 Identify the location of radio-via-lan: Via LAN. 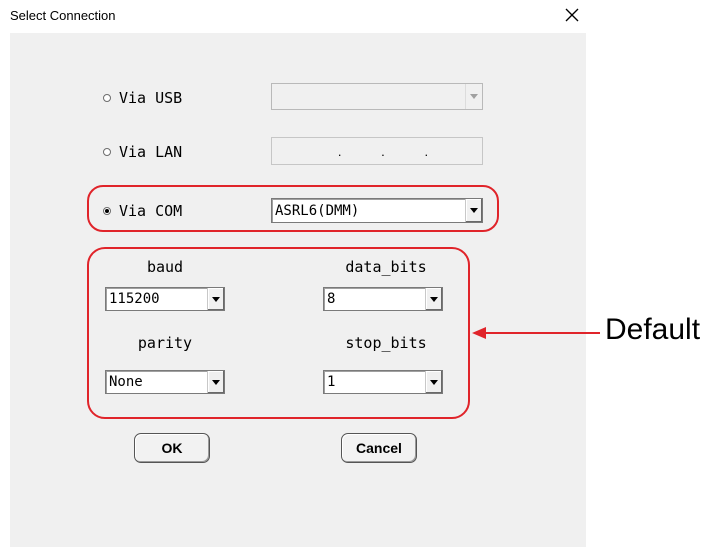
(142, 152).